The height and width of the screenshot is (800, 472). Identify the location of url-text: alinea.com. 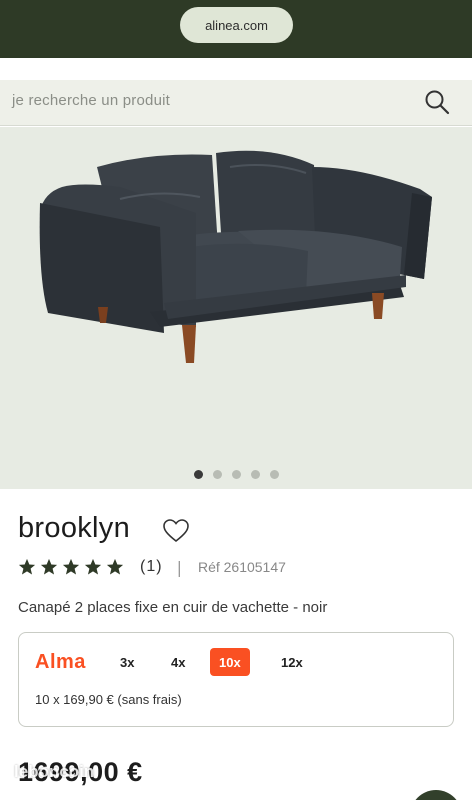
(236, 25).